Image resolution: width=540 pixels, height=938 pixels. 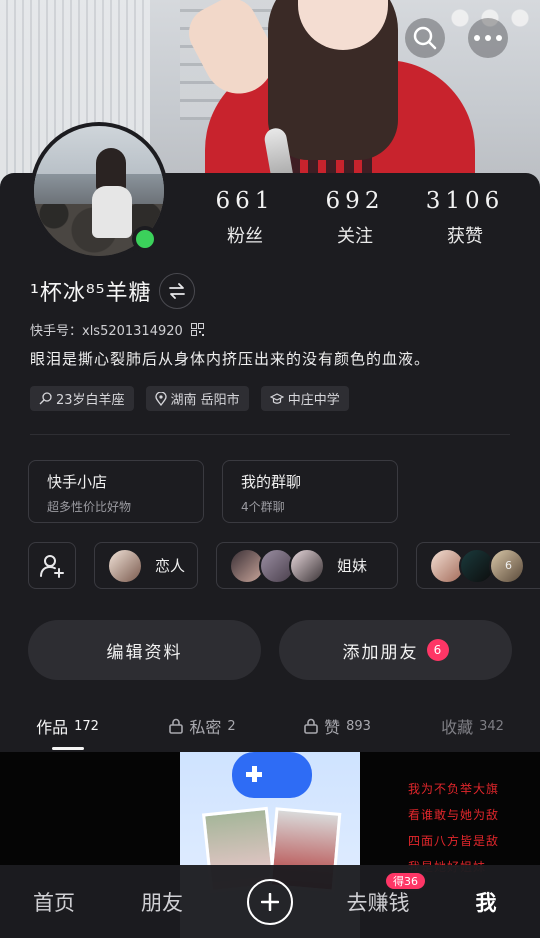 I want to click on poem-line: 我为不负举大旗, so click(x=454, y=789).